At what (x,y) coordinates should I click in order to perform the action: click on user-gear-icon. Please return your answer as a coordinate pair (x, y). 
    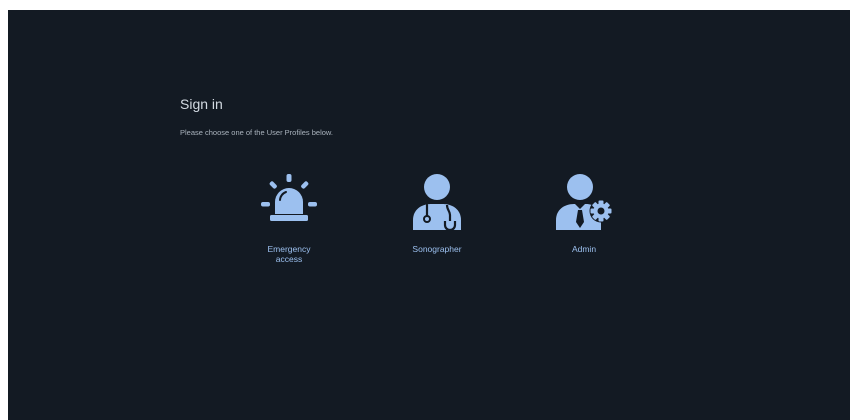
    Looking at the image, I should click on (584, 202).